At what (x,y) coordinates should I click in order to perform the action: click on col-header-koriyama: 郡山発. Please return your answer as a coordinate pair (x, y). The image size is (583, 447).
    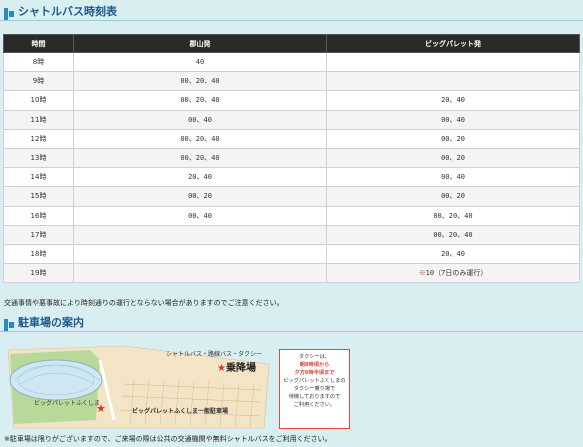
    Looking at the image, I should click on (200, 43).